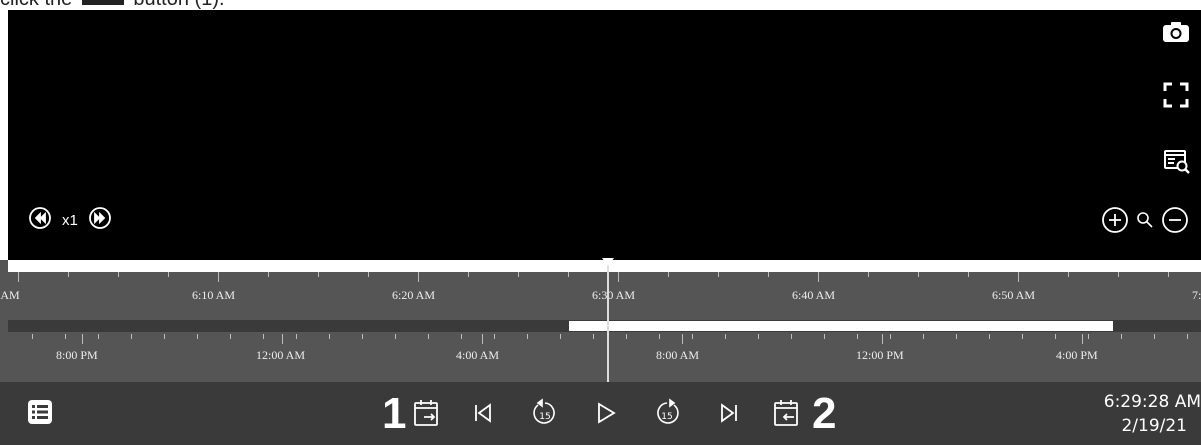 The width and height of the screenshot is (1201, 445). Describe the element at coordinates (1176, 34) in the screenshot. I see `camera-icon` at that location.